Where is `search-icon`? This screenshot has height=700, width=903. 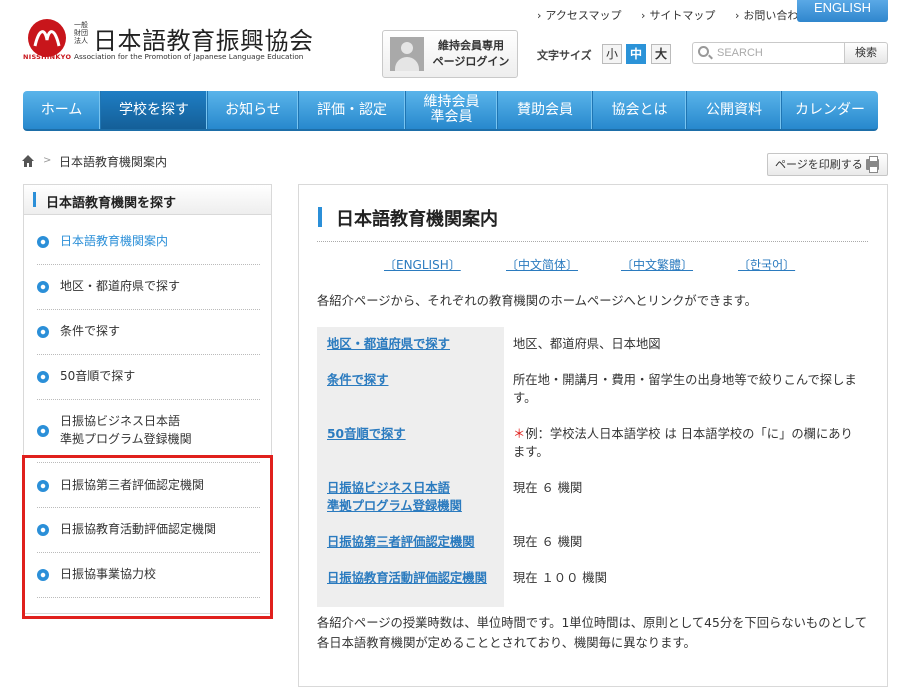
search-icon is located at coordinates (703, 51).